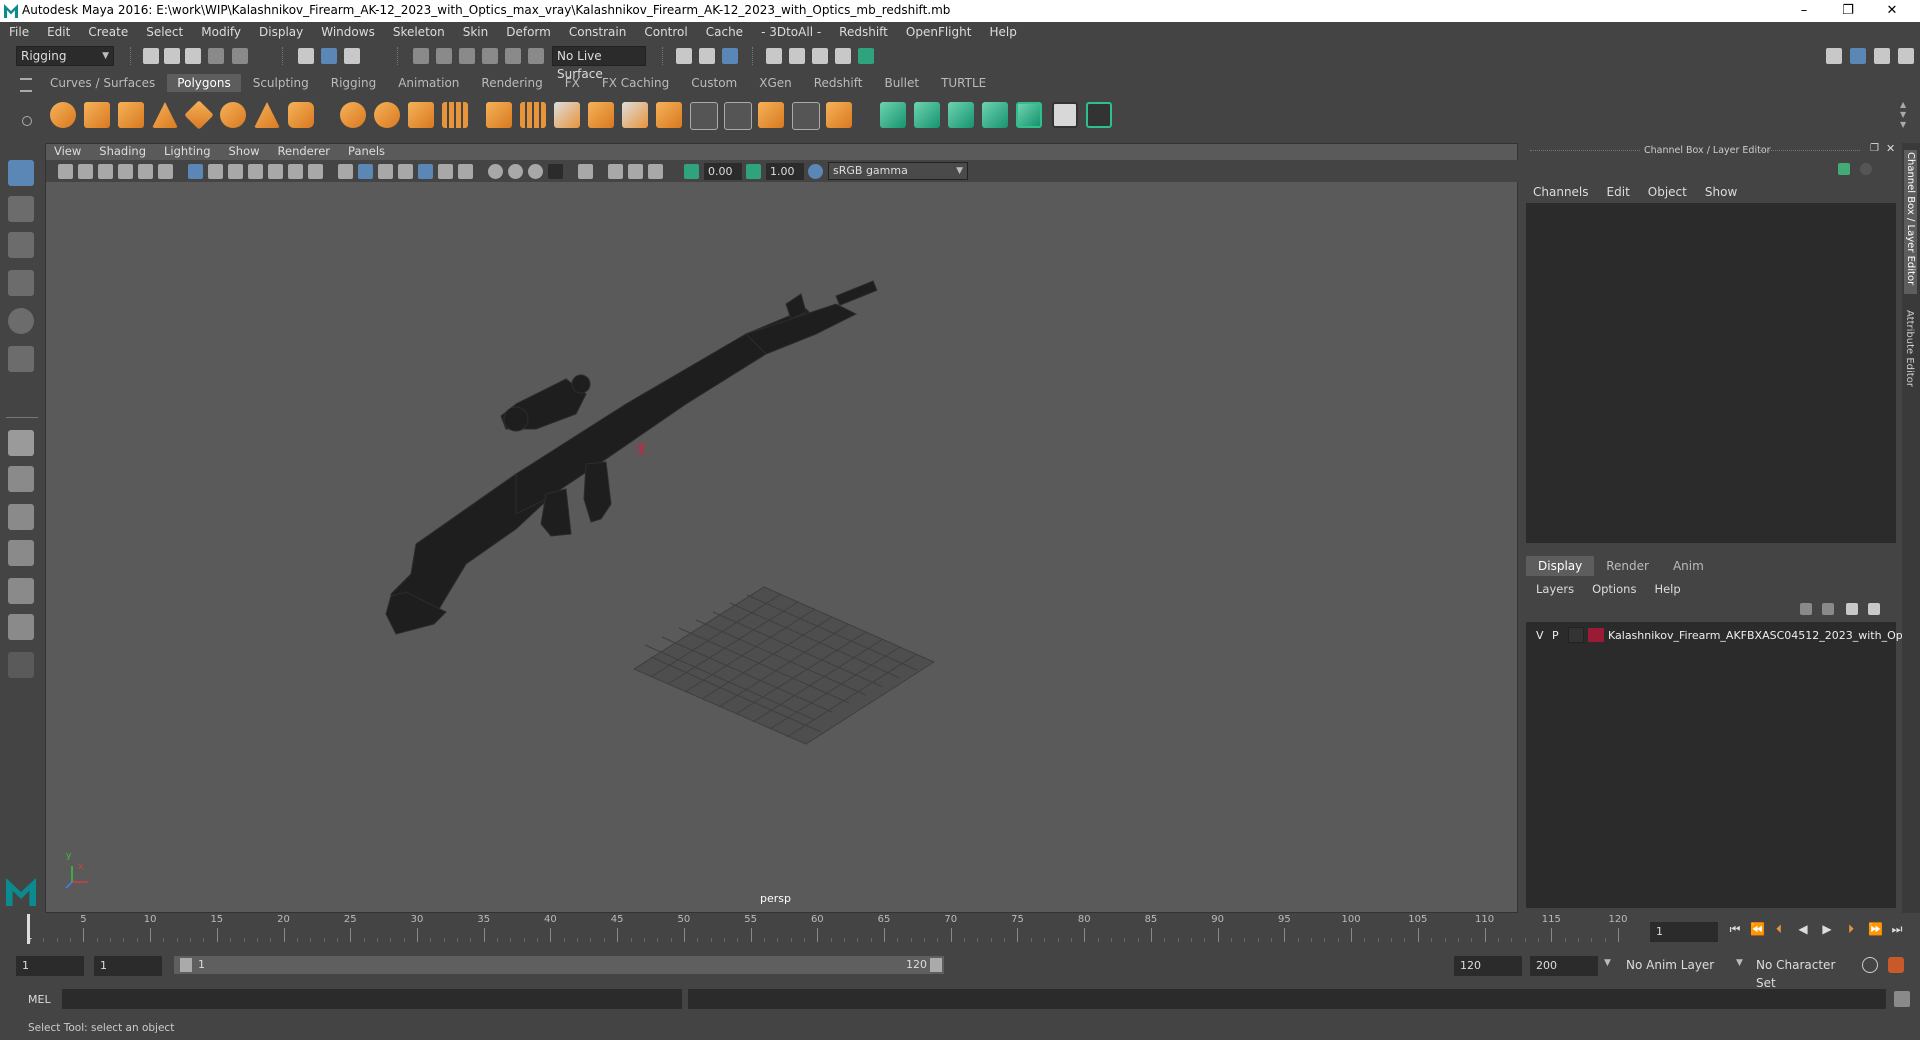 The height and width of the screenshot is (1040, 1920). What do you see at coordinates (1065, 115) in the screenshot?
I see `uv-checker-icon` at bounding box center [1065, 115].